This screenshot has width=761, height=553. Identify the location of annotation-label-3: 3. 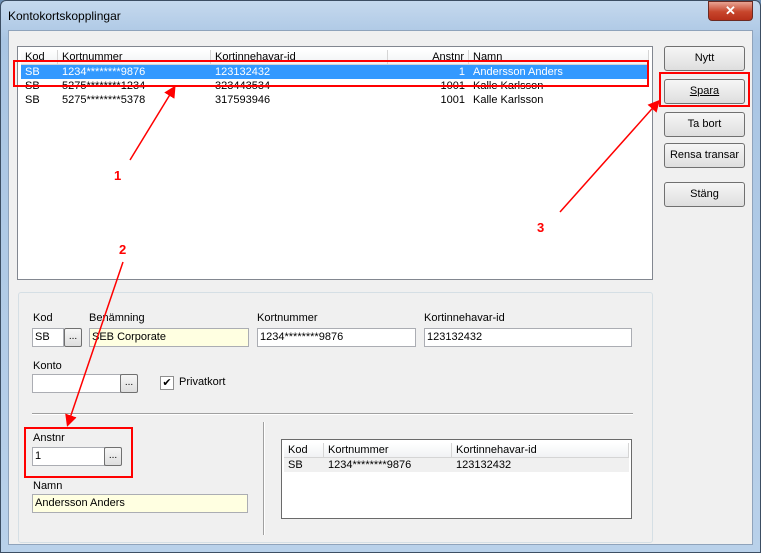
(541, 227).